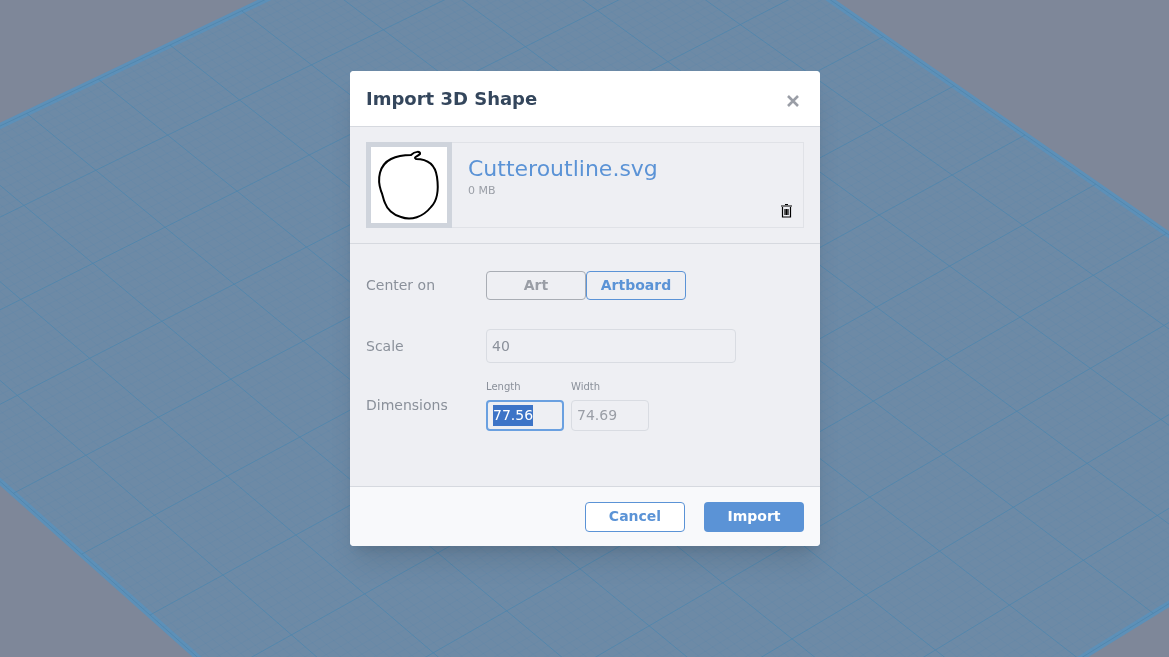  Describe the element at coordinates (407, 405) in the screenshot. I see `field-label: Dimensions` at that location.